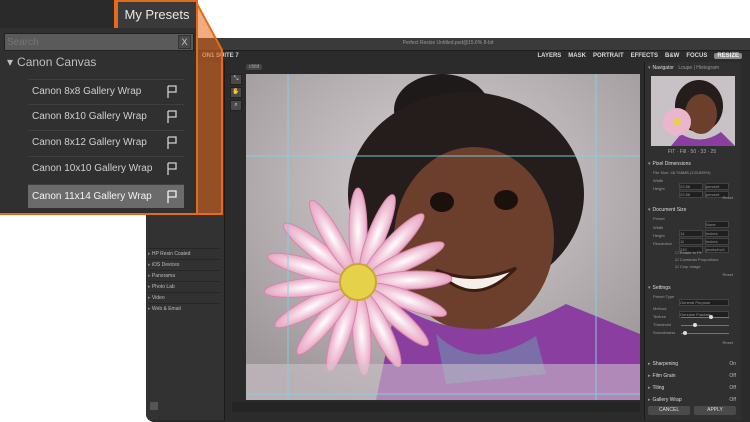 This screenshot has width=750, height=422. Describe the element at coordinates (106, 168) in the screenshot. I see `preset-item: Canon 10x10 Gallery Wrap` at that location.